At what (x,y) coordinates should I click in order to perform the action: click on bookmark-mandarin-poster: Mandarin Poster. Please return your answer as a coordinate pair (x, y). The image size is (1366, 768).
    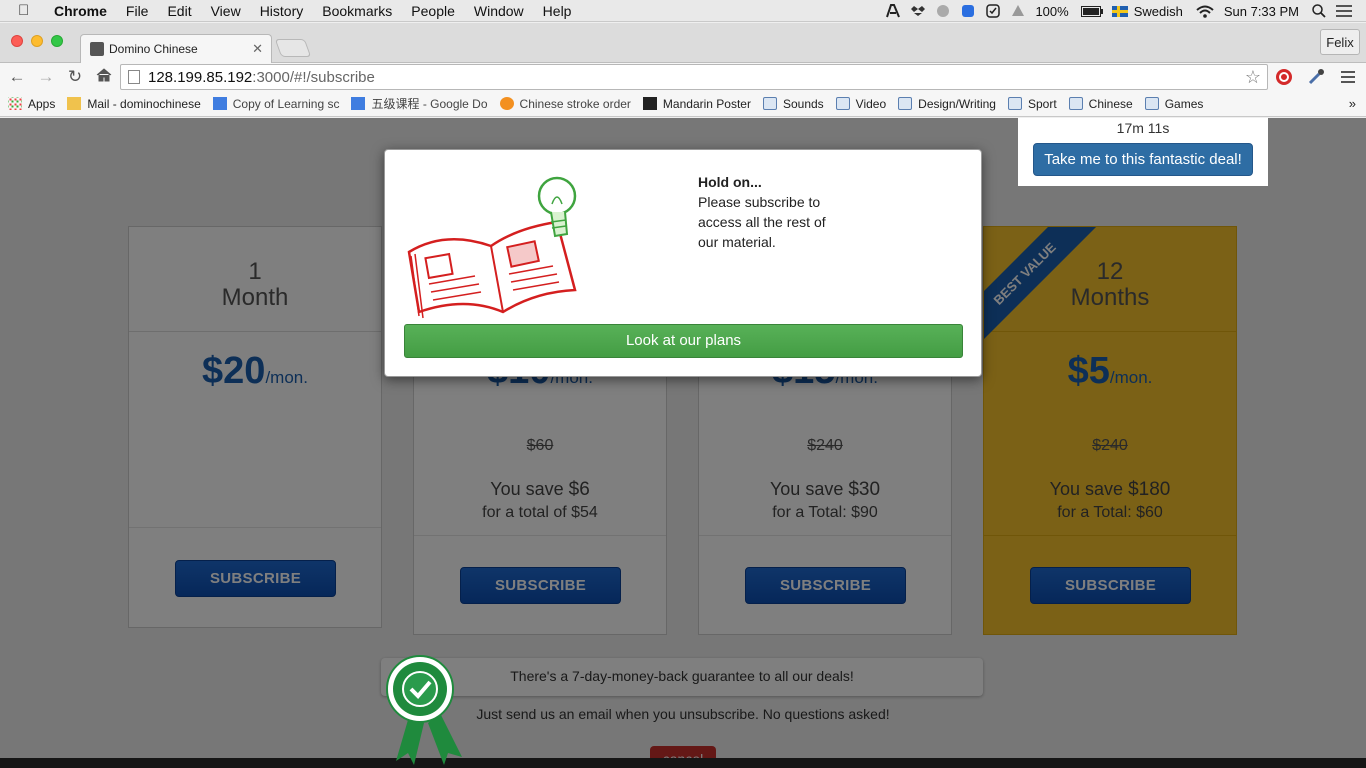
    Looking at the image, I should click on (696, 104).